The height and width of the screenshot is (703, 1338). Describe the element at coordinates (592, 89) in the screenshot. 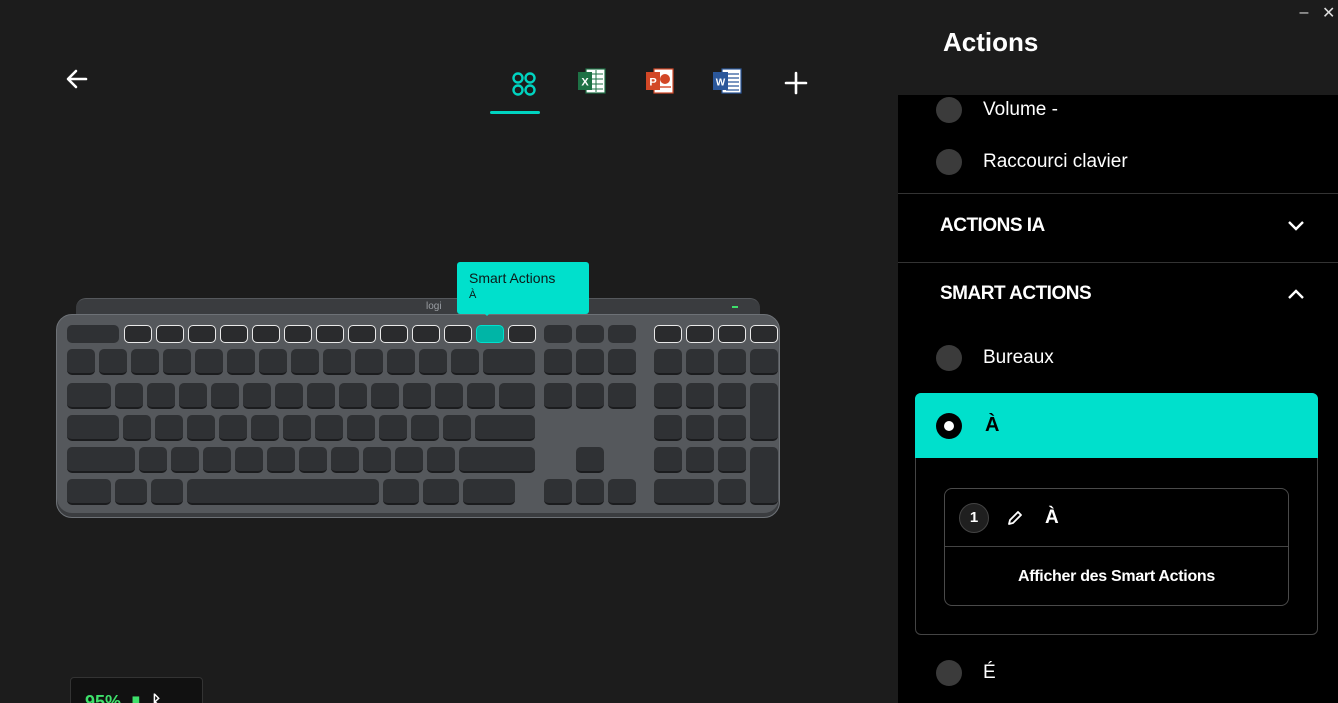

I see `tab-excel: X` at that location.